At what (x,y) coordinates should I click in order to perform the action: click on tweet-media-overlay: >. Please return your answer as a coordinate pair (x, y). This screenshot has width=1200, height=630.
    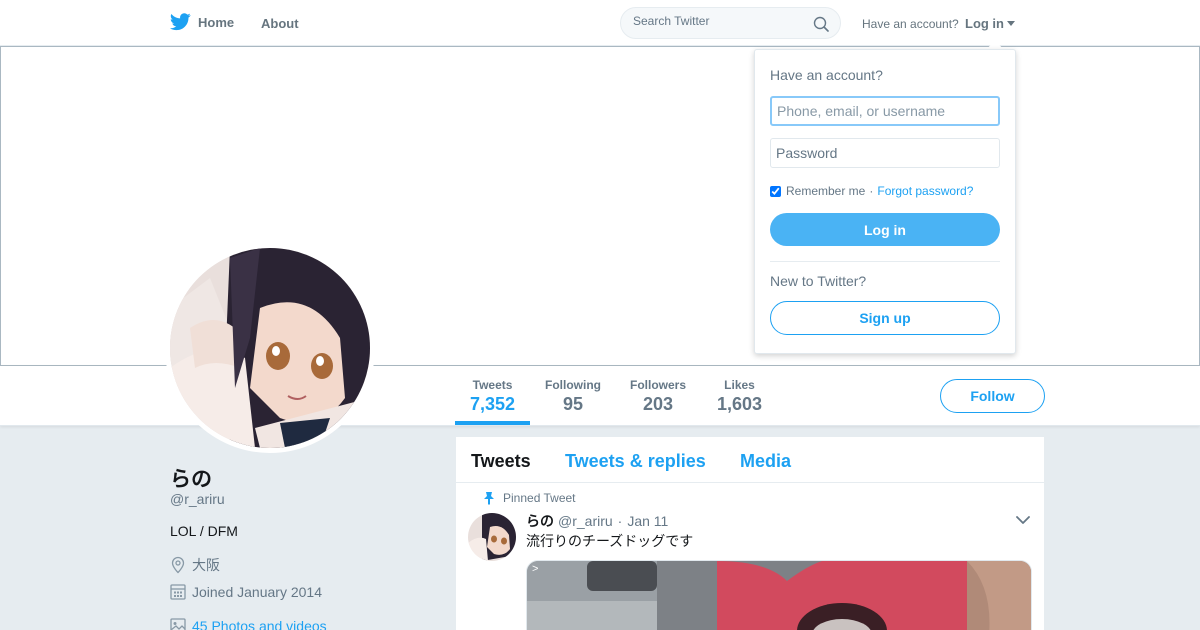
    Looking at the image, I should click on (535, 569).